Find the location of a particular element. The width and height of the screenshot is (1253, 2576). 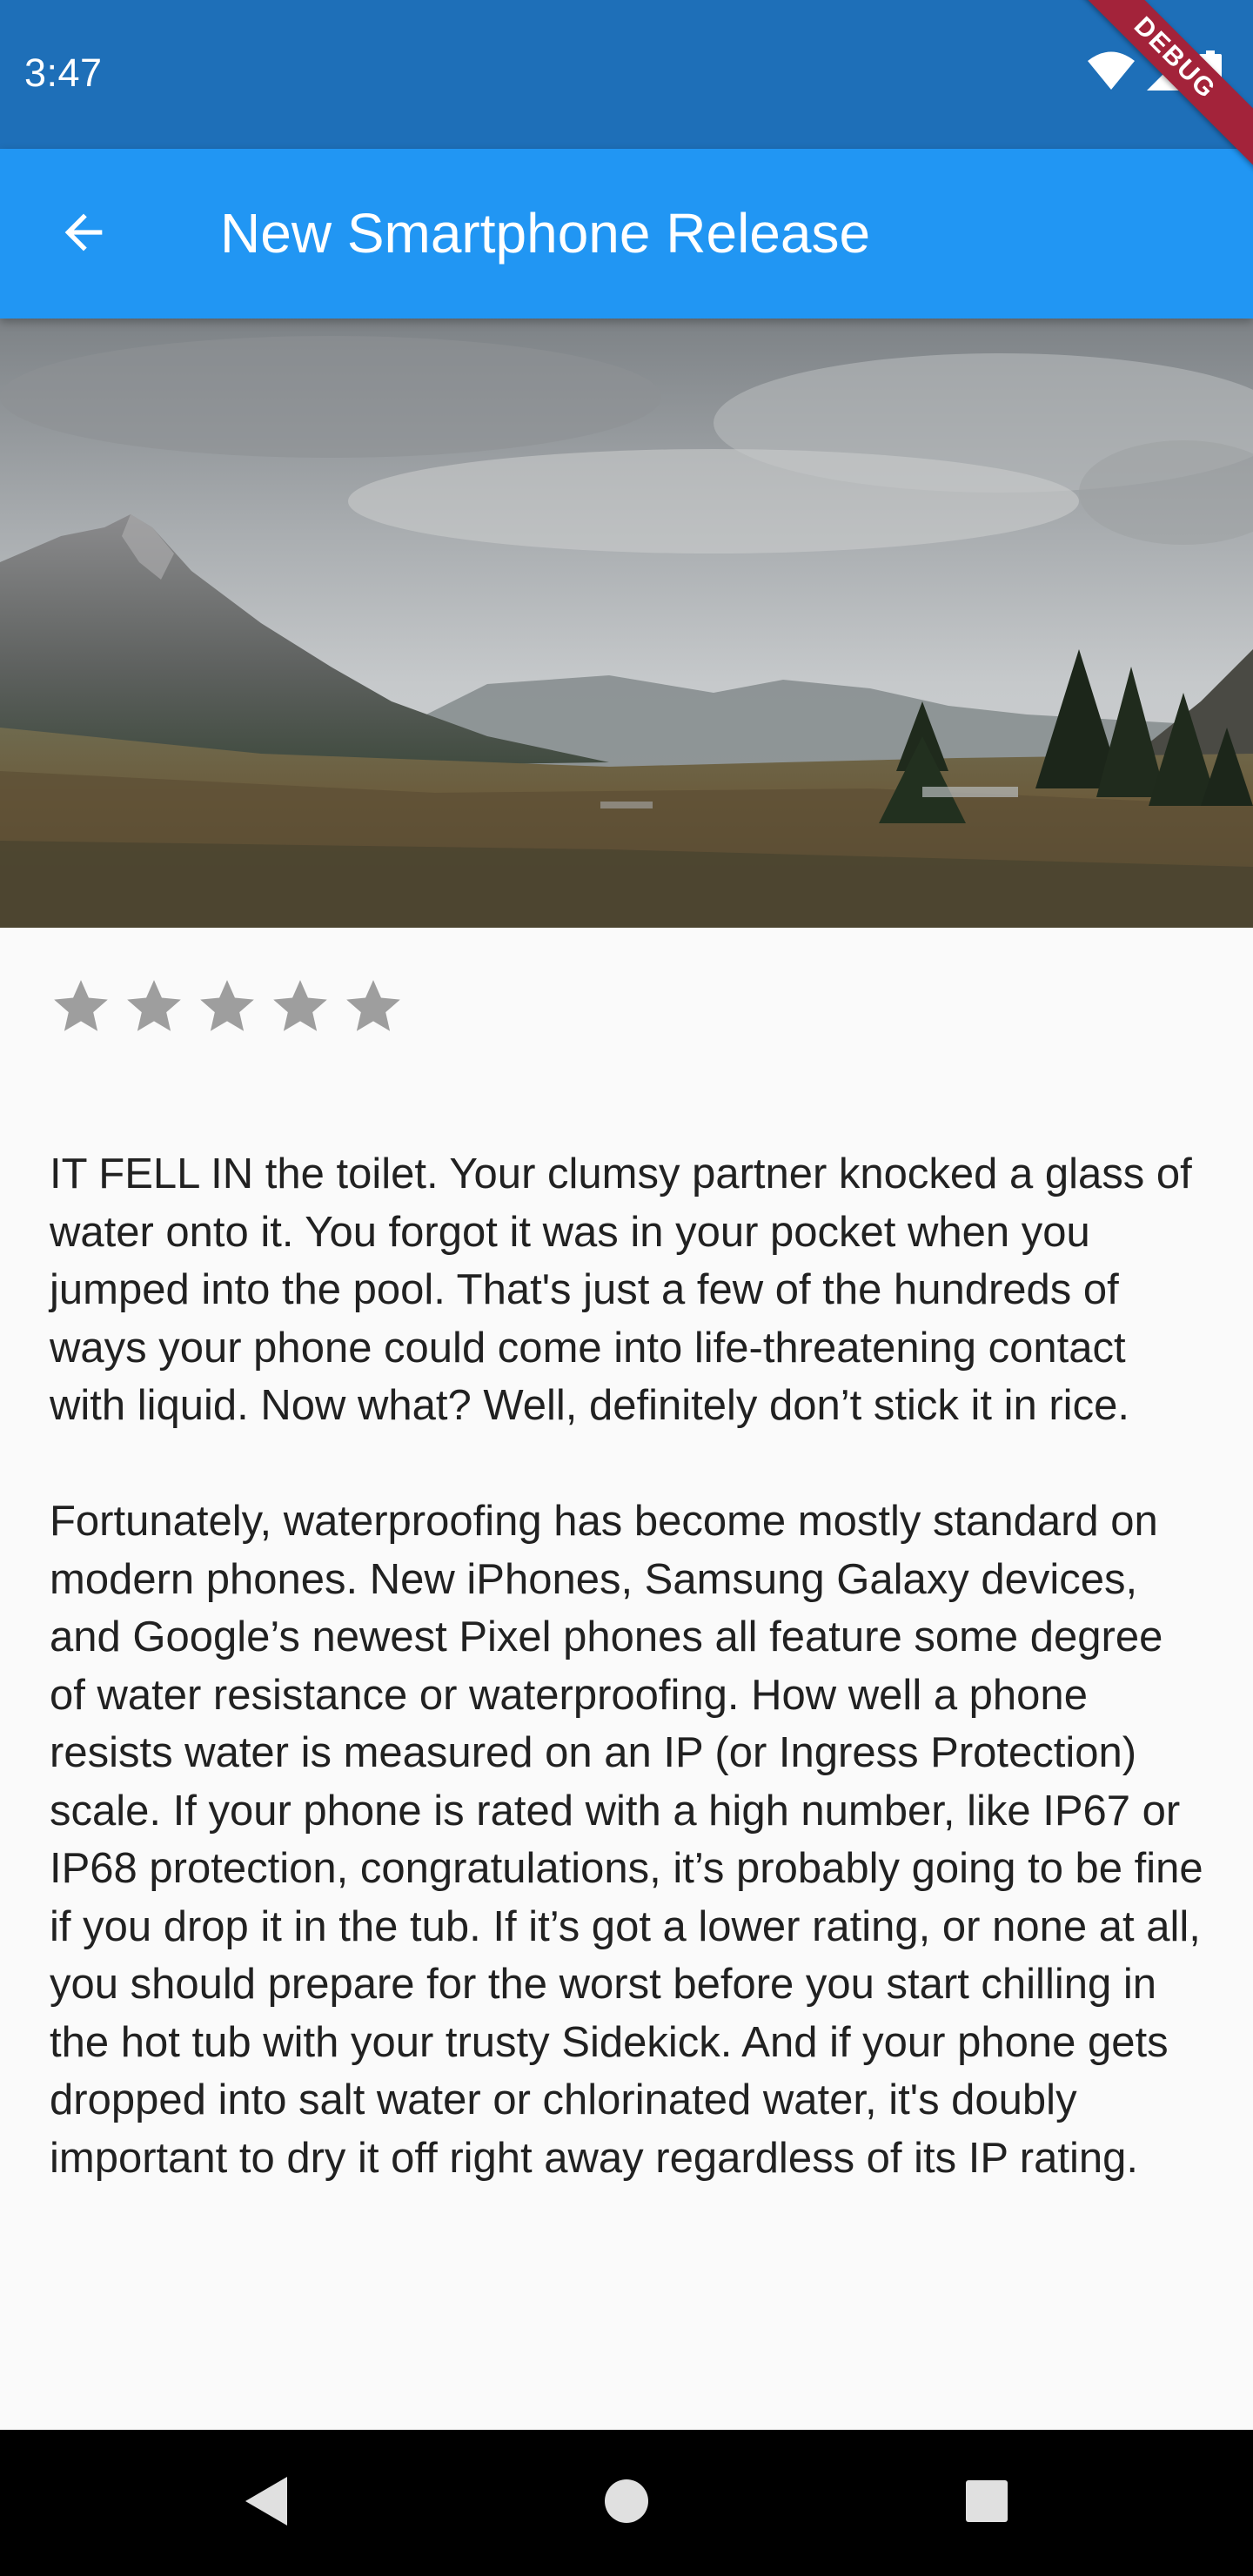

status-time: 3:47 is located at coordinates (63, 72).